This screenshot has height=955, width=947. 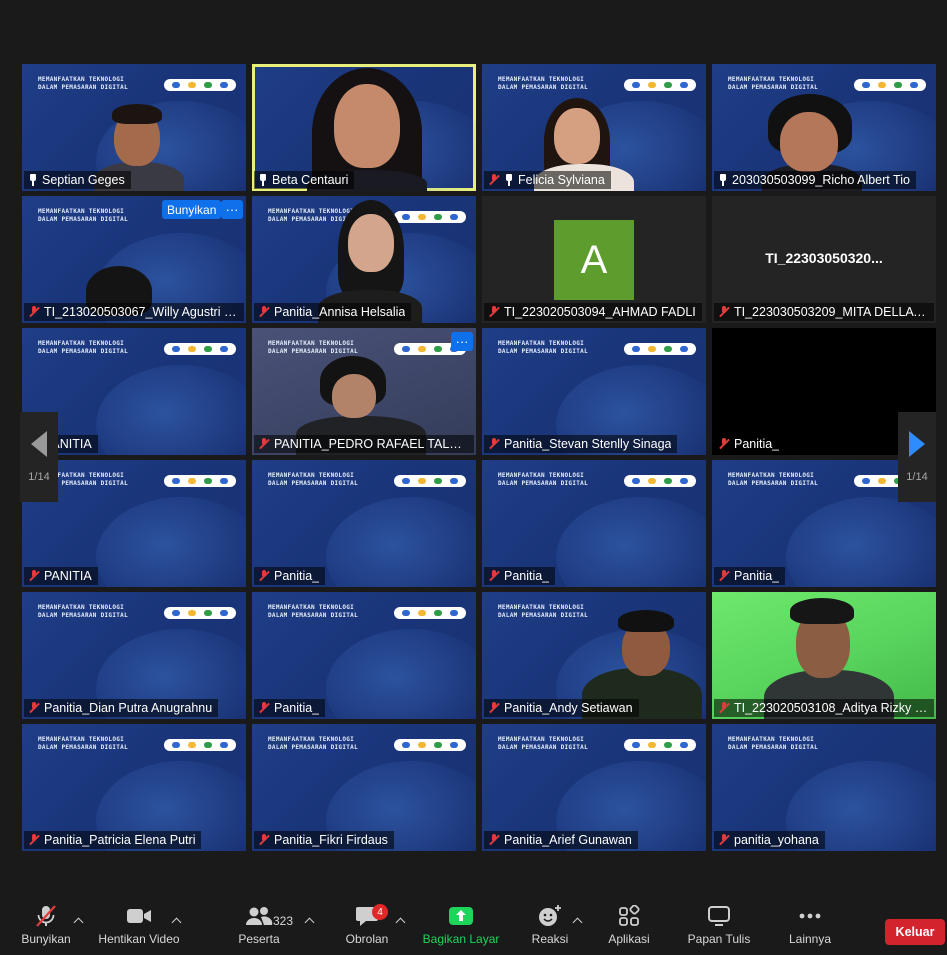 I want to click on participant-name-bar: Felicia Sylviana, so click(x=547, y=180).